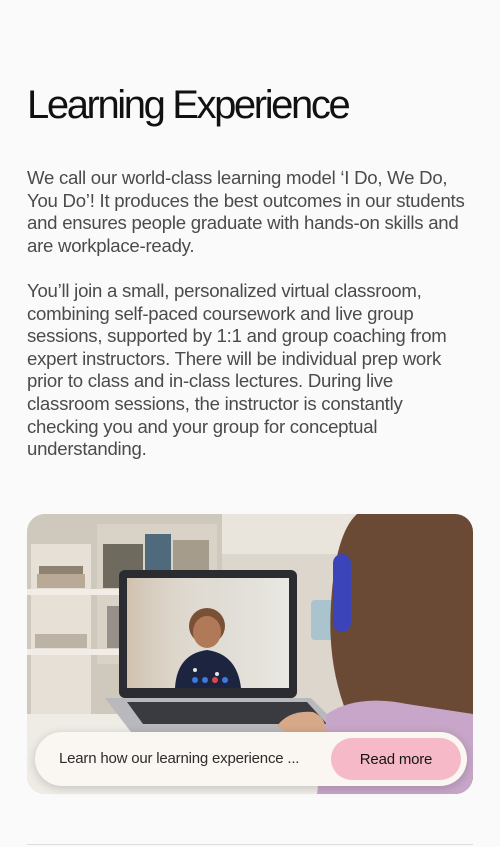 This screenshot has height=847, width=500. What do you see at coordinates (189, 105) in the screenshot?
I see `section-title: Learning Experience` at bounding box center [189, 105].